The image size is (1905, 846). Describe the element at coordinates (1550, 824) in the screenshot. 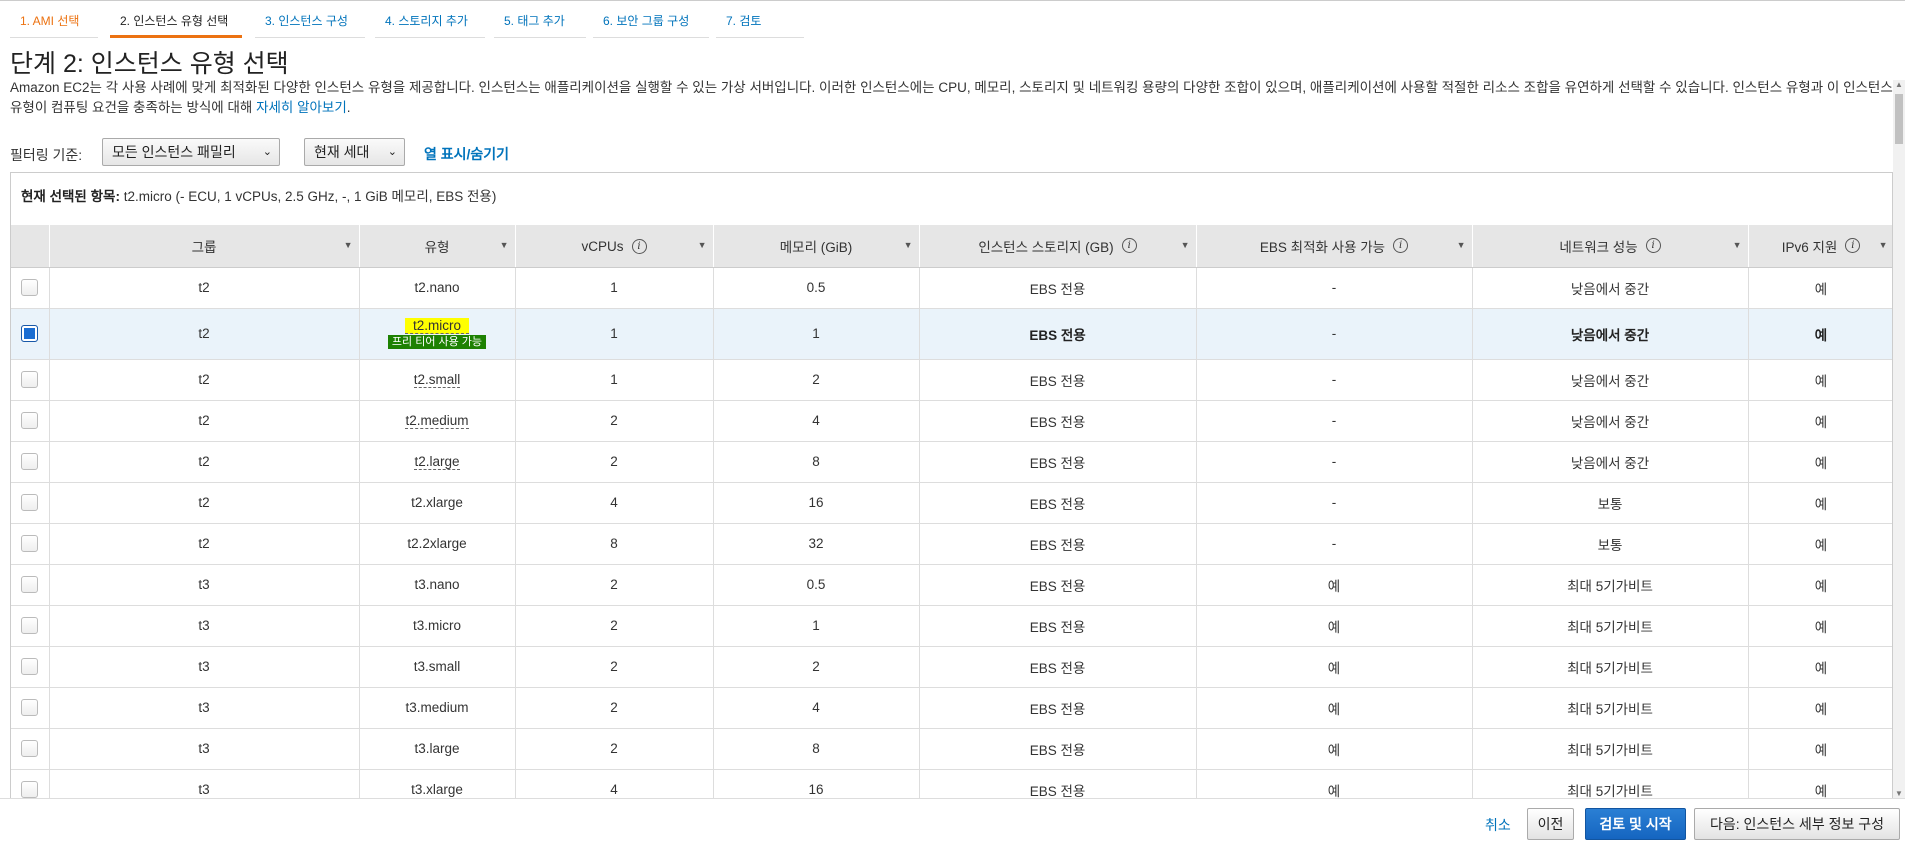

I see `previous-button: 이전` at that location.